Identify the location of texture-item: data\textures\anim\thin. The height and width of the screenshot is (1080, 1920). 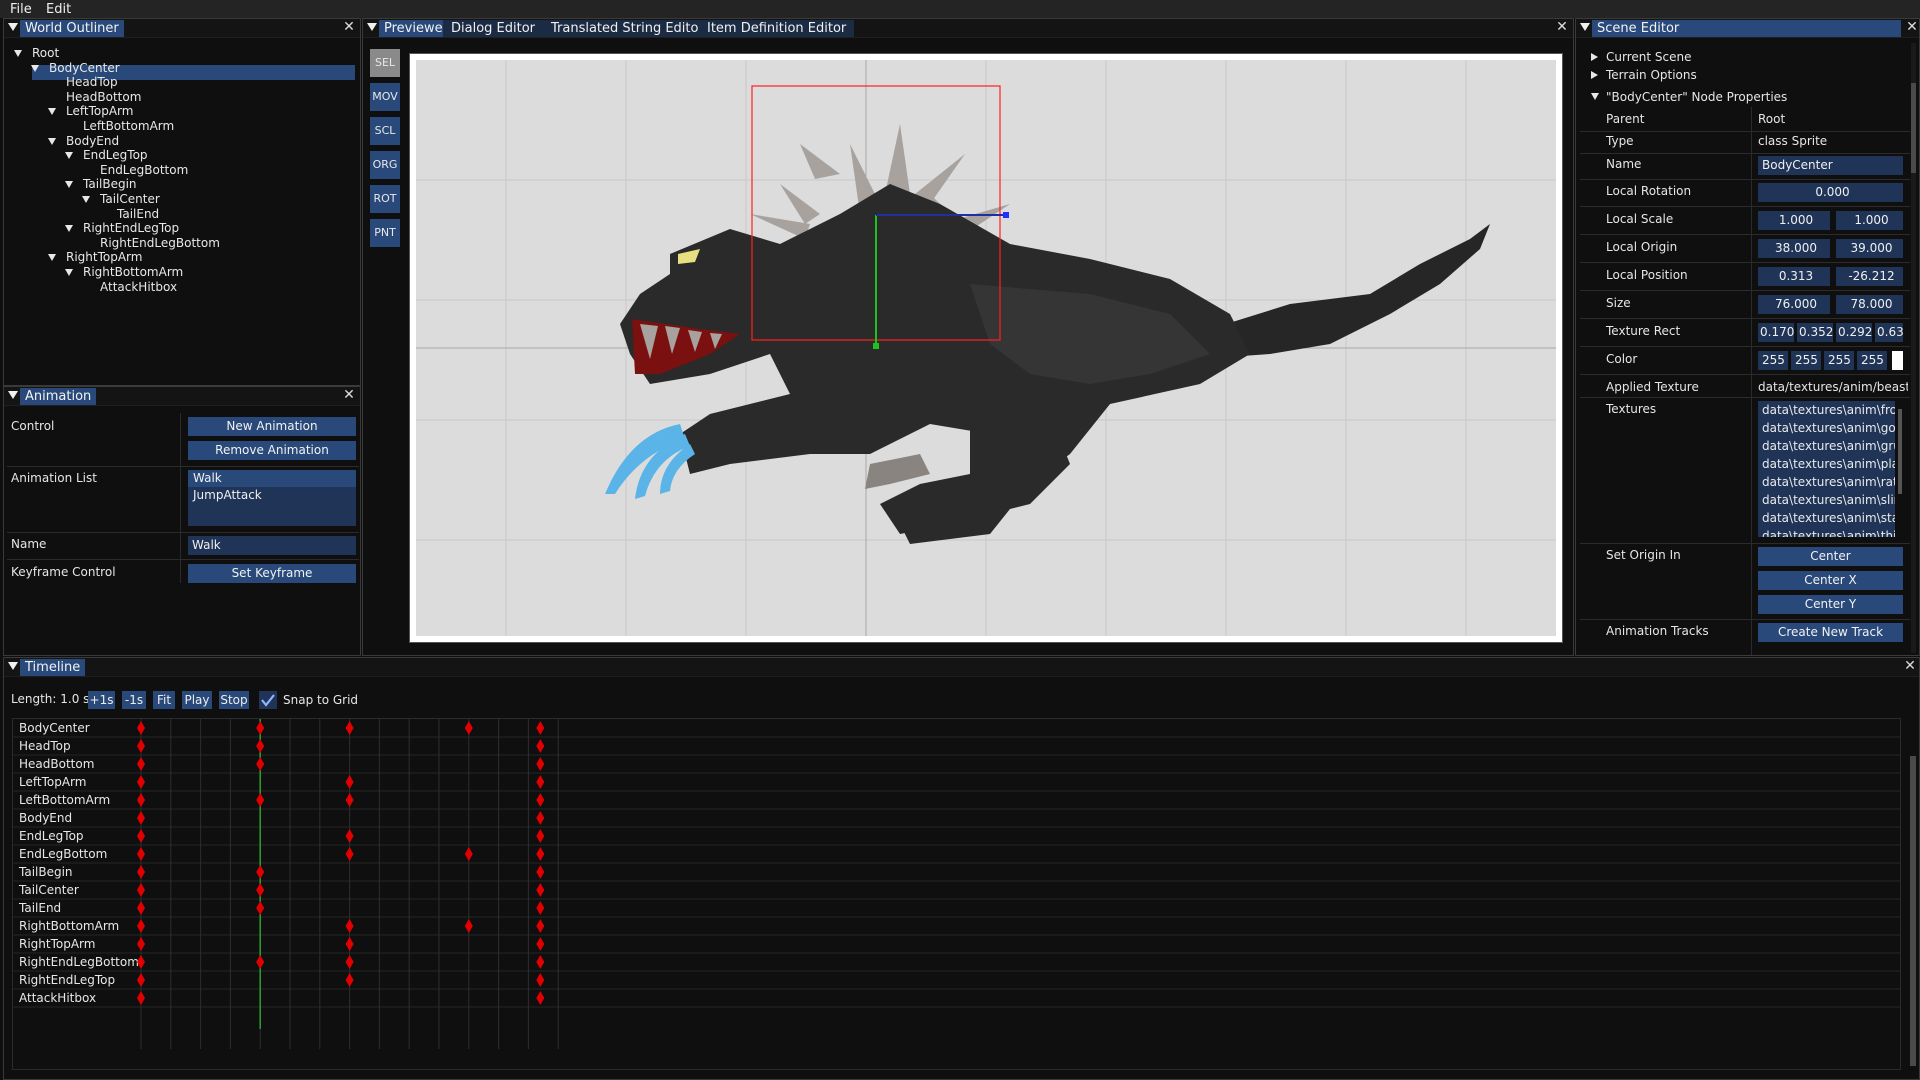
(1828, 532).